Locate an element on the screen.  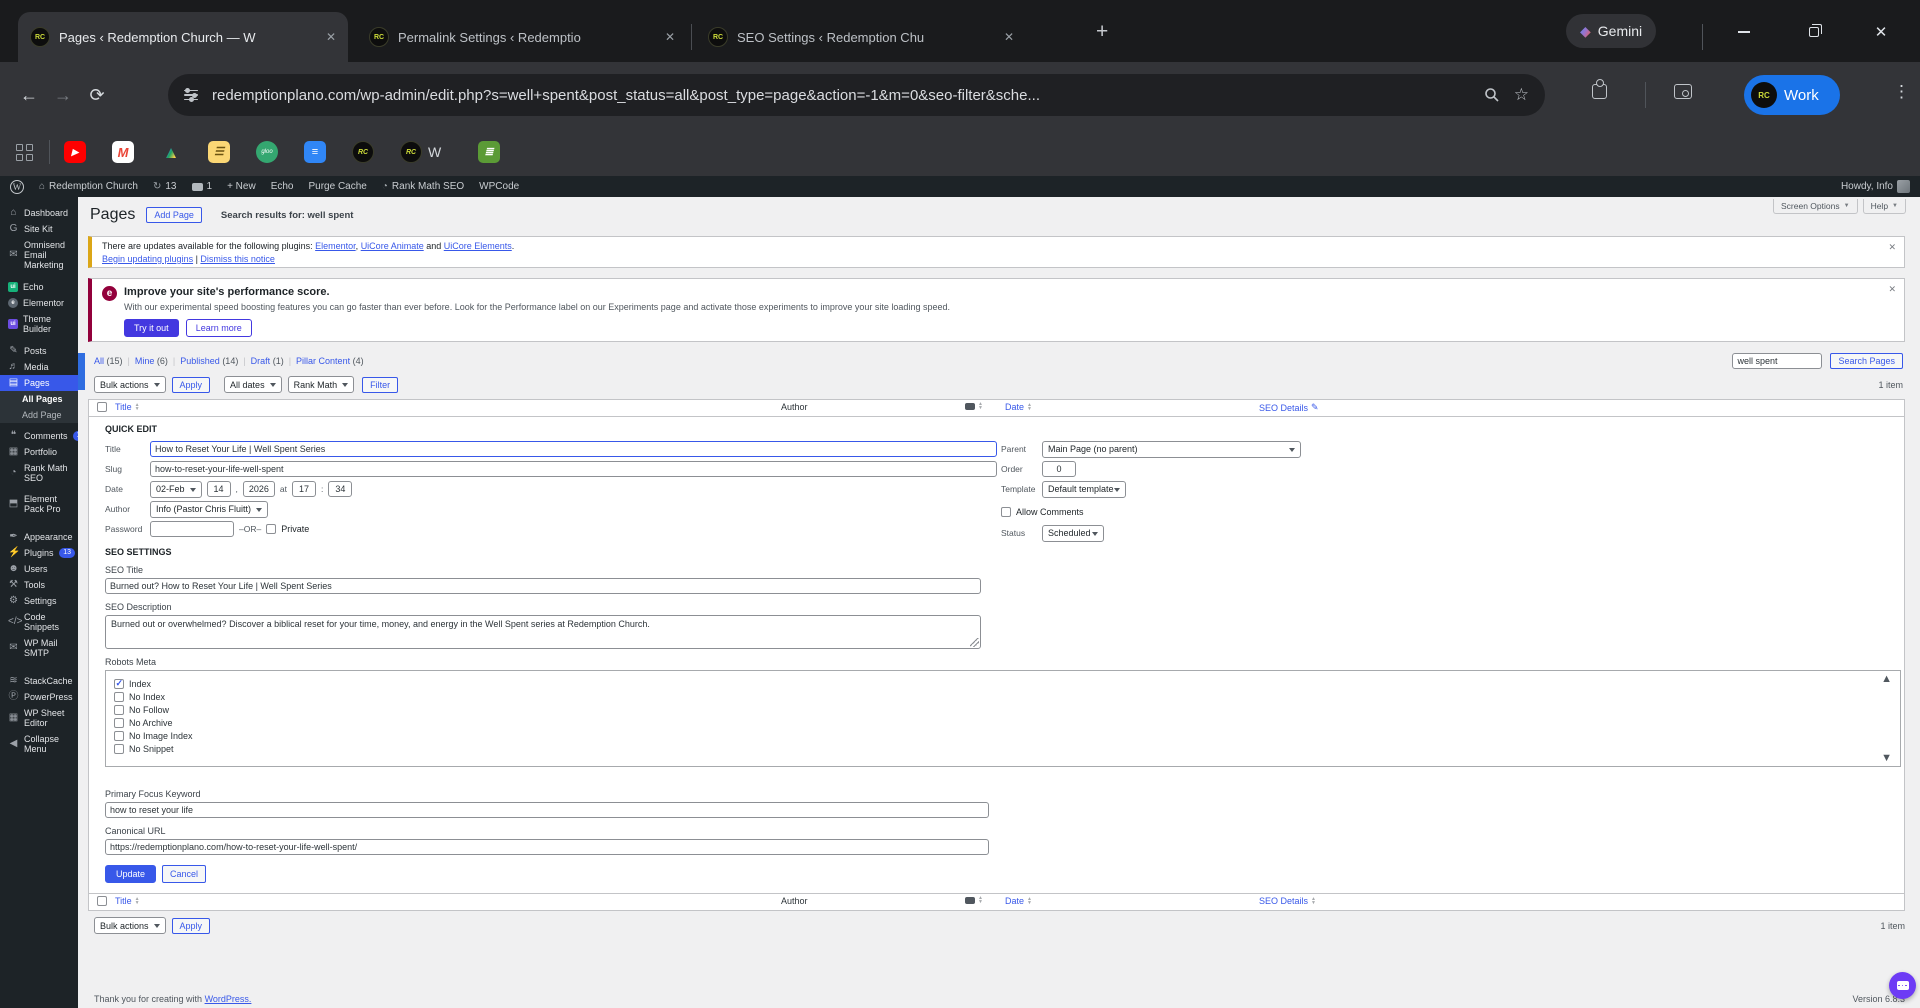
robots-option: No Archive is located at coordinates (1003, 722).